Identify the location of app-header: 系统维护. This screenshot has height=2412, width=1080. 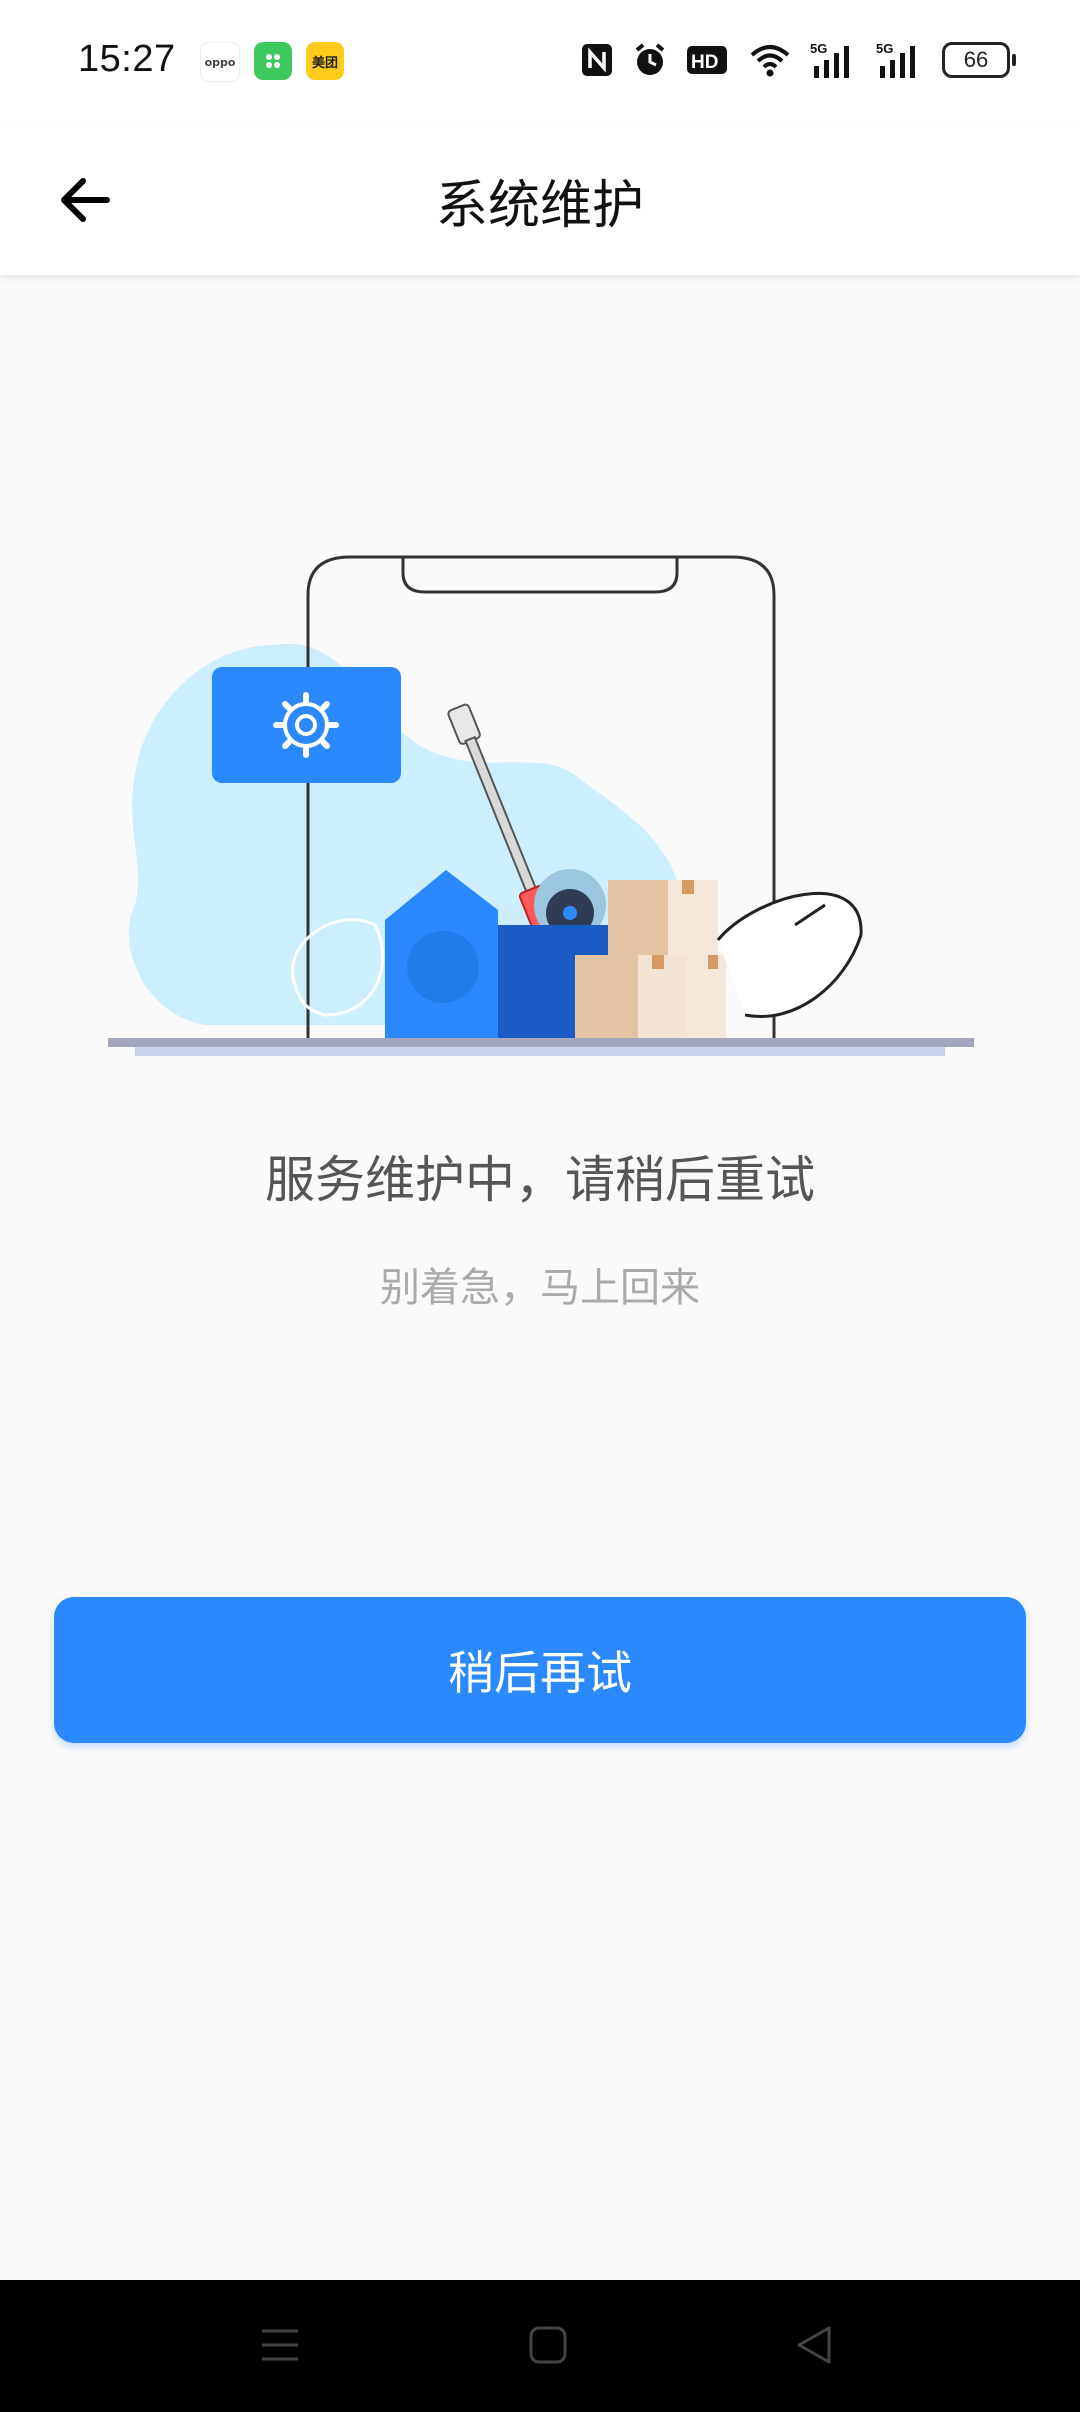
(540, 200).